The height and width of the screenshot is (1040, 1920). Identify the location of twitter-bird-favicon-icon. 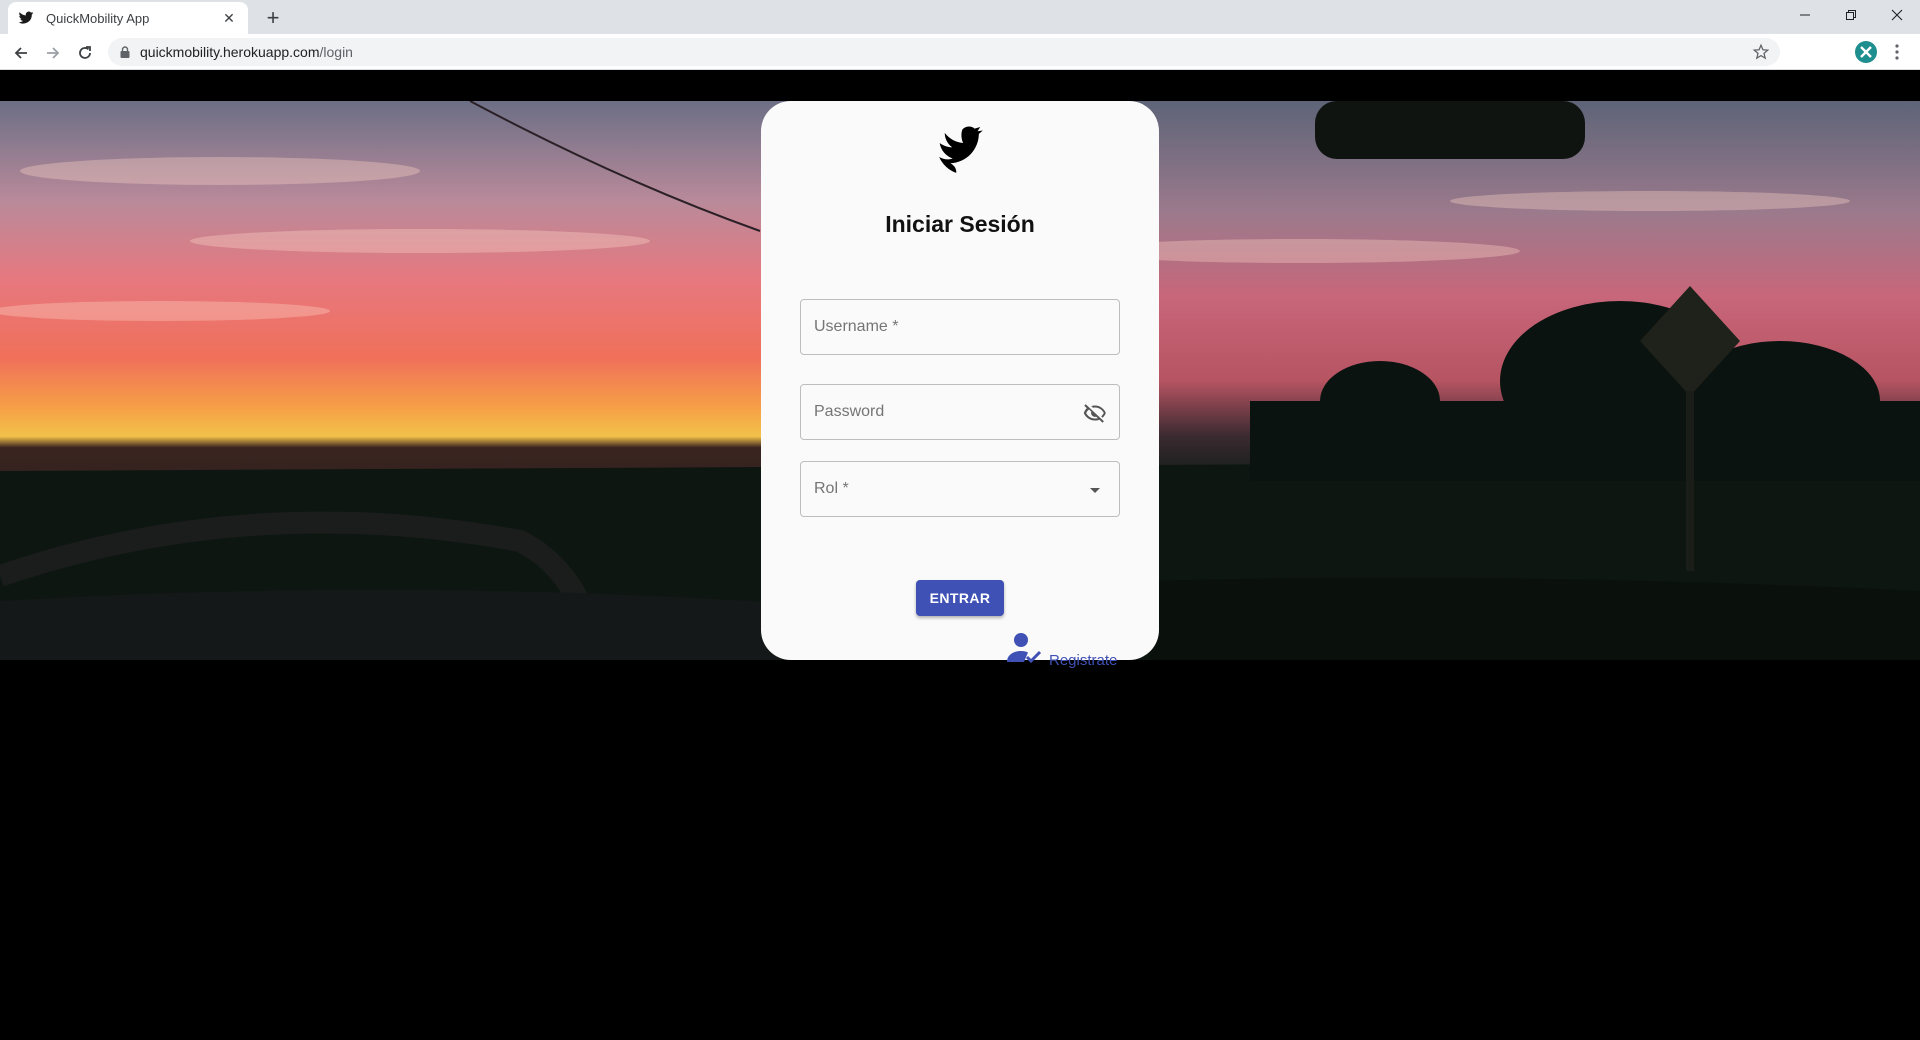
(27, 18).